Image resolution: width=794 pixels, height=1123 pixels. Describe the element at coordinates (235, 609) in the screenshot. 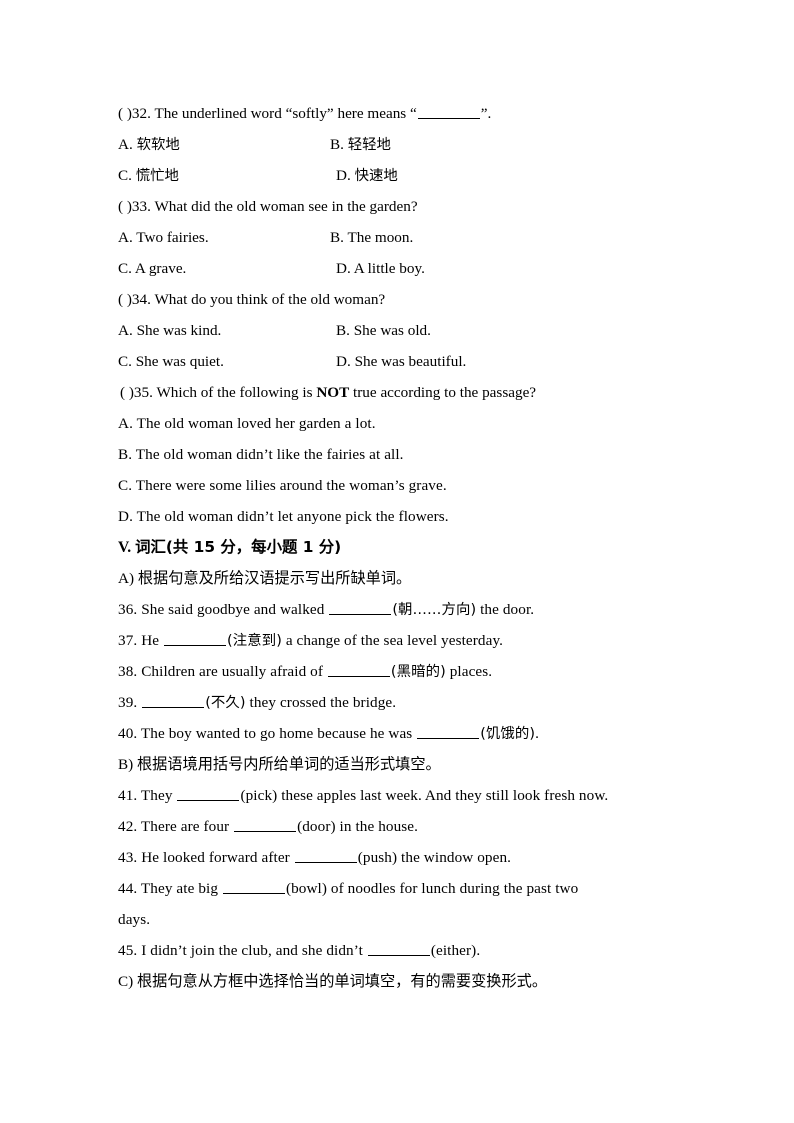

I see `item-before: She said goodbye and walked` at that location.